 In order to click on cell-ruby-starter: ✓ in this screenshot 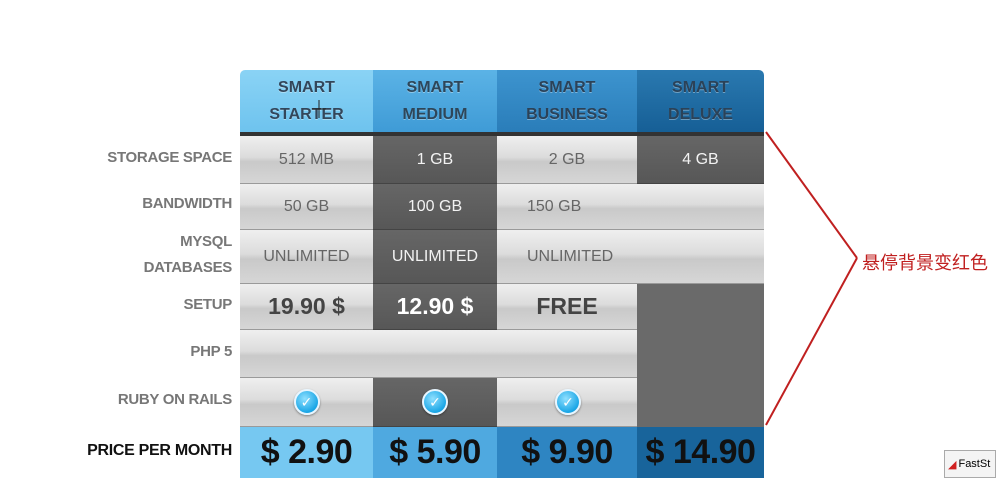, I will do `click(306, 402)`.